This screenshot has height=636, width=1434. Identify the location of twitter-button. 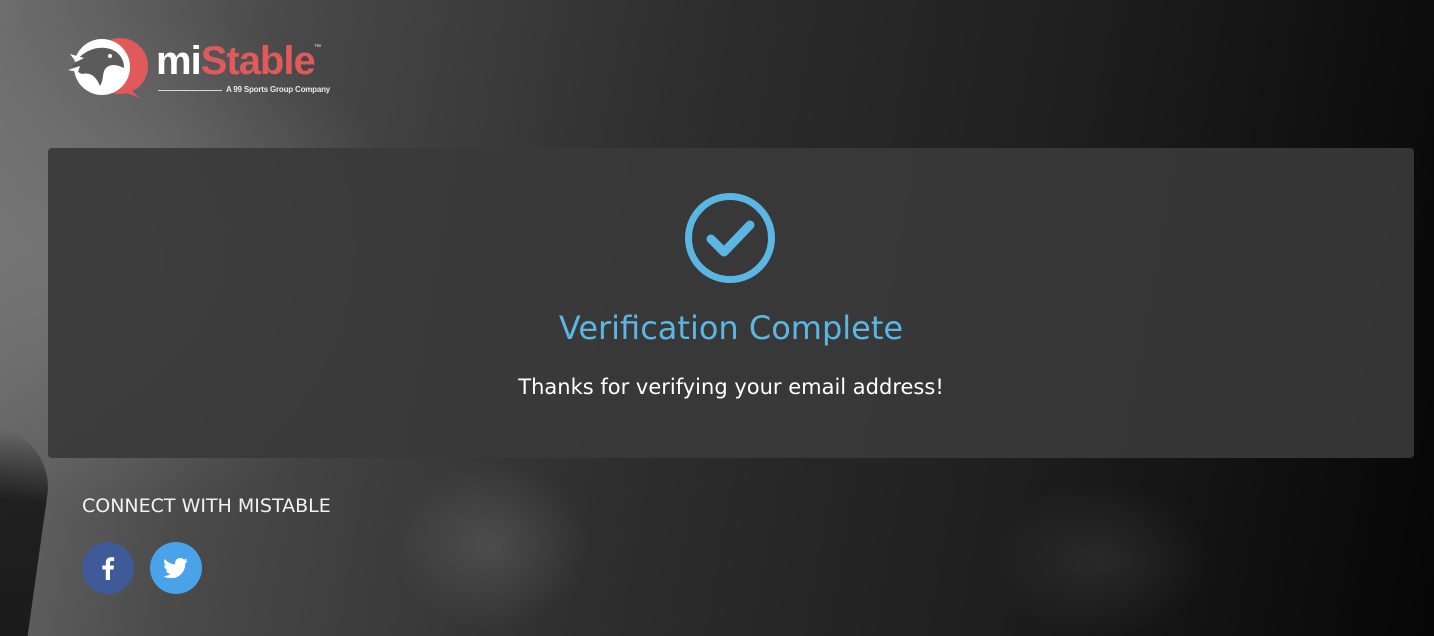
(176, 568).